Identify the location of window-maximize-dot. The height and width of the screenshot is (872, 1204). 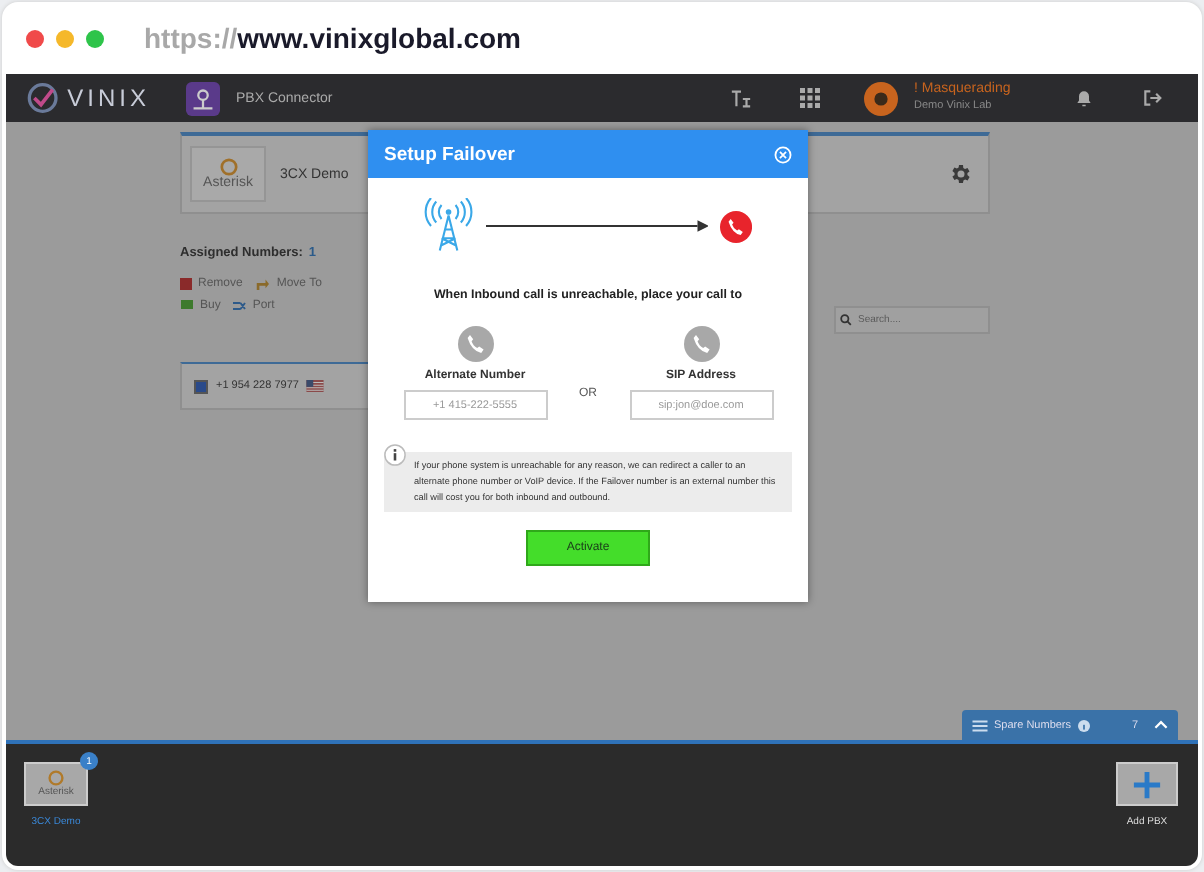
(95, 38).